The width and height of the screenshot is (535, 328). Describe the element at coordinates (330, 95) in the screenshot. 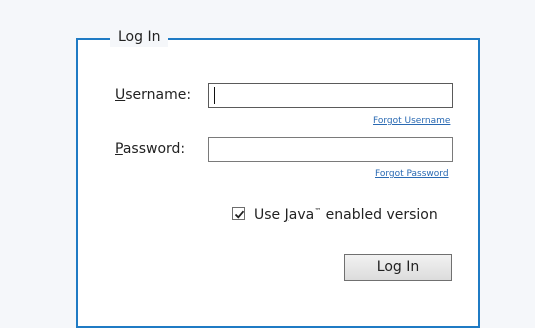

I see `username-input` at that location.